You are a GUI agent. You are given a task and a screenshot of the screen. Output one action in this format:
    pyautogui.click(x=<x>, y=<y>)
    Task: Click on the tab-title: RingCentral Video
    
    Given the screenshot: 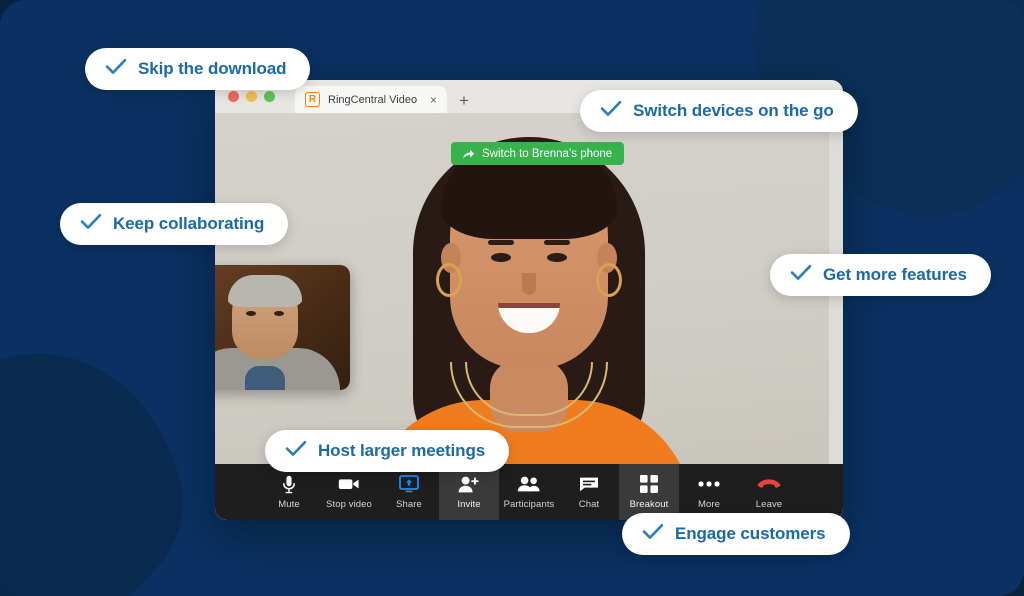 What is the action you would take?
    pyautogui.click(x=373, y=99)
    